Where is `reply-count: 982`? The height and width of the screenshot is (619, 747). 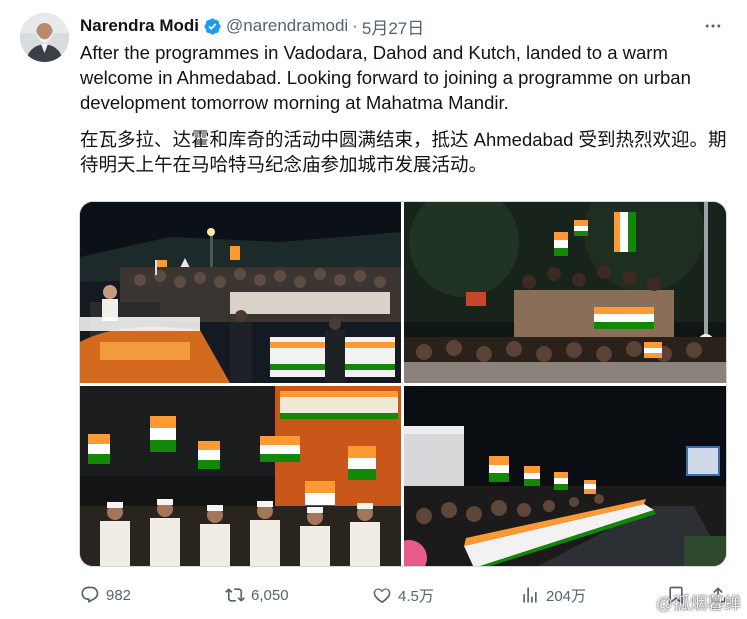 reply-count: 982 is located at coordinates (119, 595).